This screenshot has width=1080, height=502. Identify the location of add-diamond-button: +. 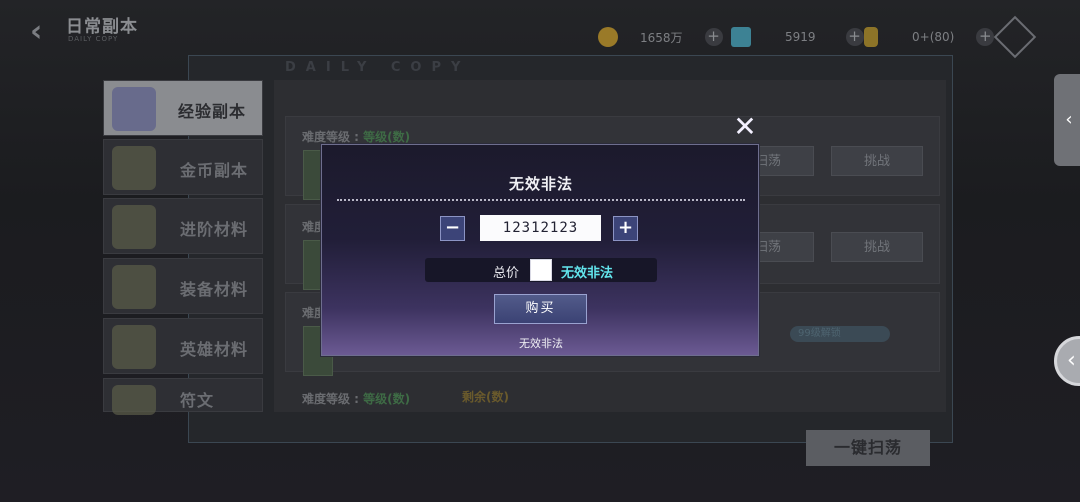
(854, 37).